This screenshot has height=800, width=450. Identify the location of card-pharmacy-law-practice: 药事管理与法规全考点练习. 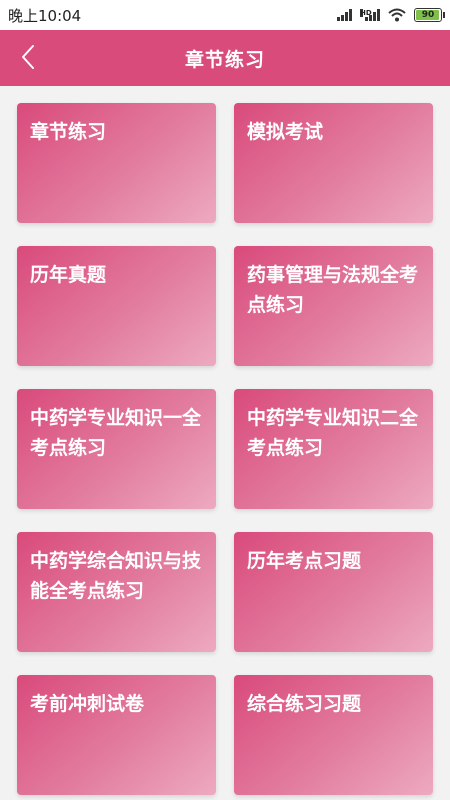
(333, 306).